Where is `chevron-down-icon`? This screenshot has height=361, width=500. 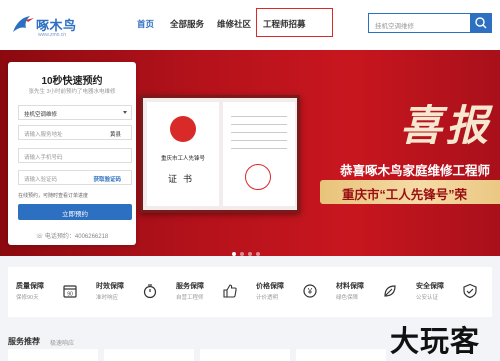 chevron-down-icon is located at coordinates (125, 112).